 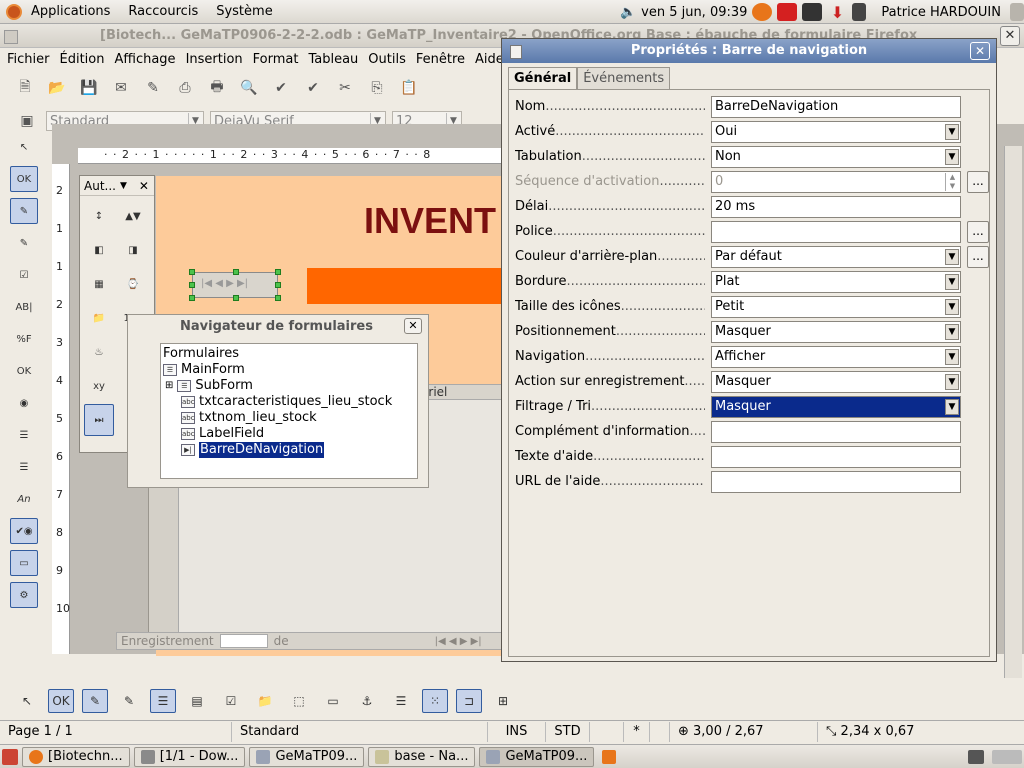 What do you see at coordinates (836, 132) in the screenshot?
I see `property-dropdown: Oui ▼` at bounding box center [836, 132].